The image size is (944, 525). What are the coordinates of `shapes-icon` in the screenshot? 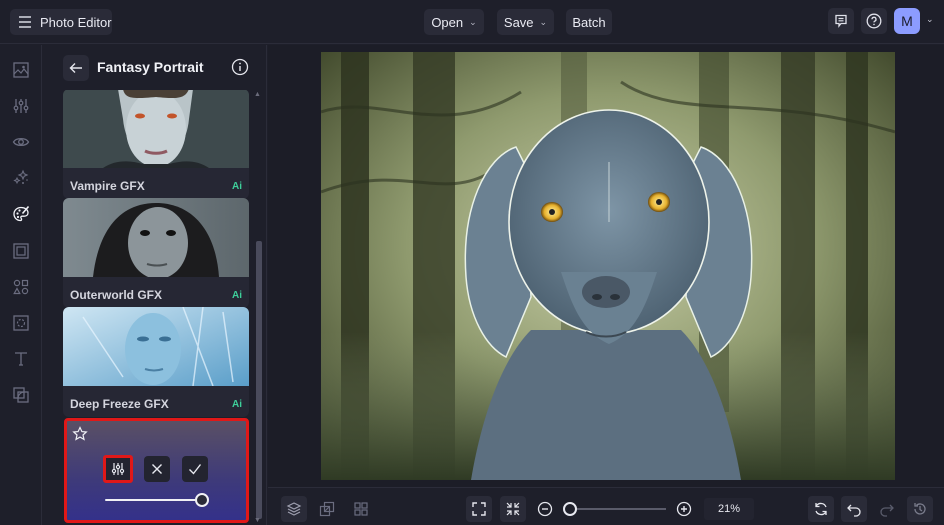 It's located at (21, 287).